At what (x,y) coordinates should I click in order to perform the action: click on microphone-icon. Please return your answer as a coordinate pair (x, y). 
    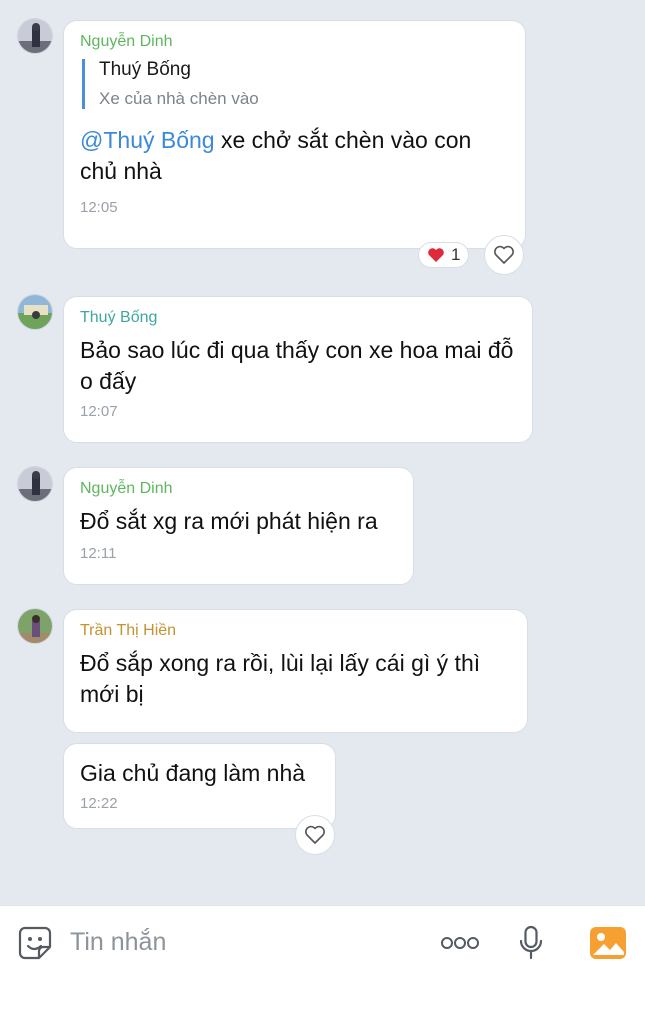
    Looking at the image, I should click on (531, 942).